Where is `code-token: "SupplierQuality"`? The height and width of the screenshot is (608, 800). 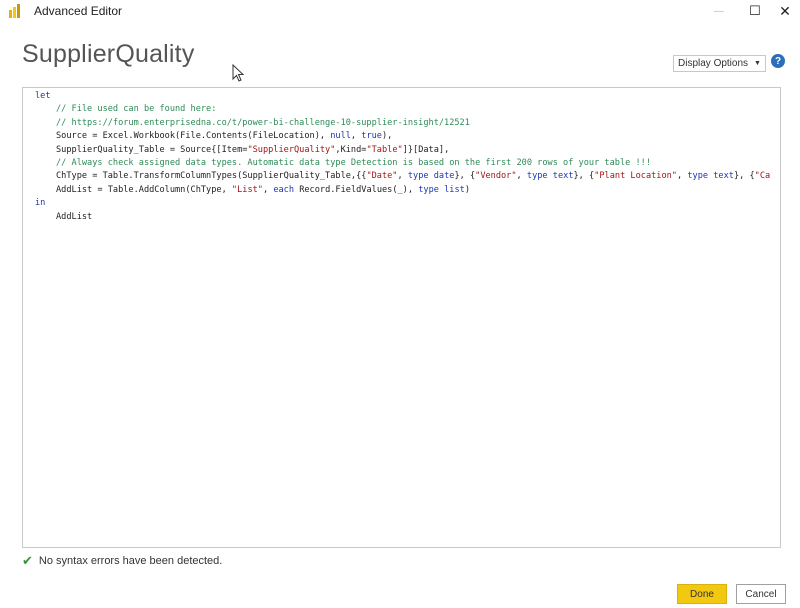 code-token: "SupplierQuality" is located at coordinates (291, 149).